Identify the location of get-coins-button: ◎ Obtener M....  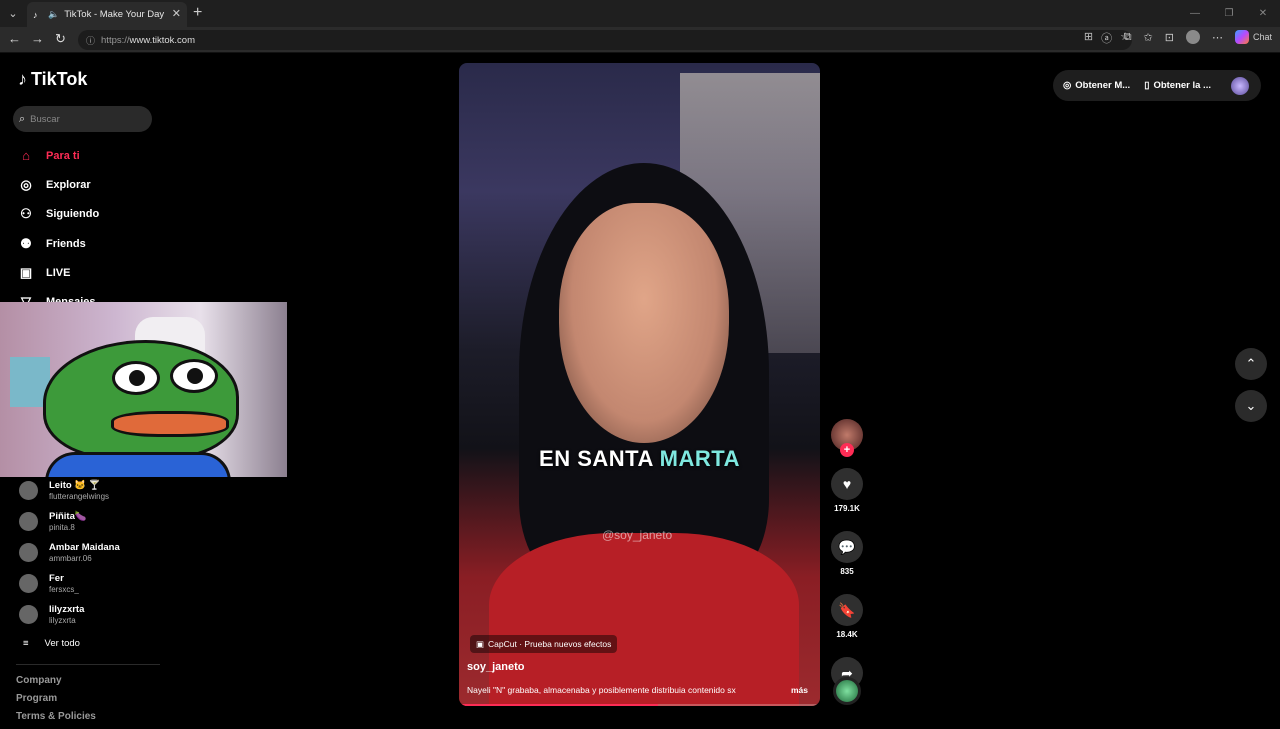
(1096, 85).